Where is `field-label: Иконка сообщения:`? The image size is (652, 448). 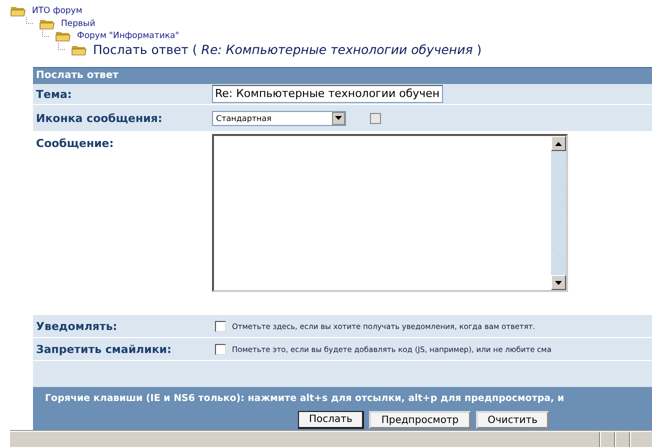 field-label: Иконка сообщения: is located at coordinates (99, 118).